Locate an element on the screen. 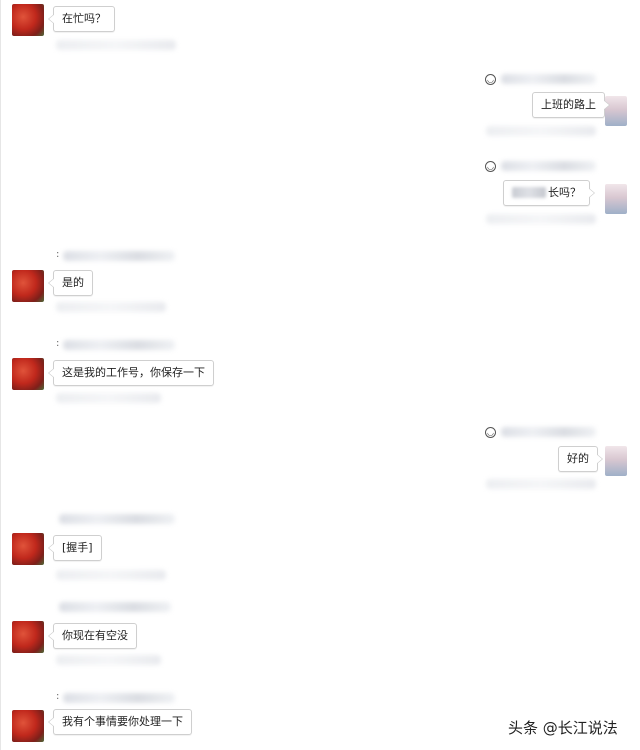  message-bubble: [握手] is located at coordinates (75, 548).